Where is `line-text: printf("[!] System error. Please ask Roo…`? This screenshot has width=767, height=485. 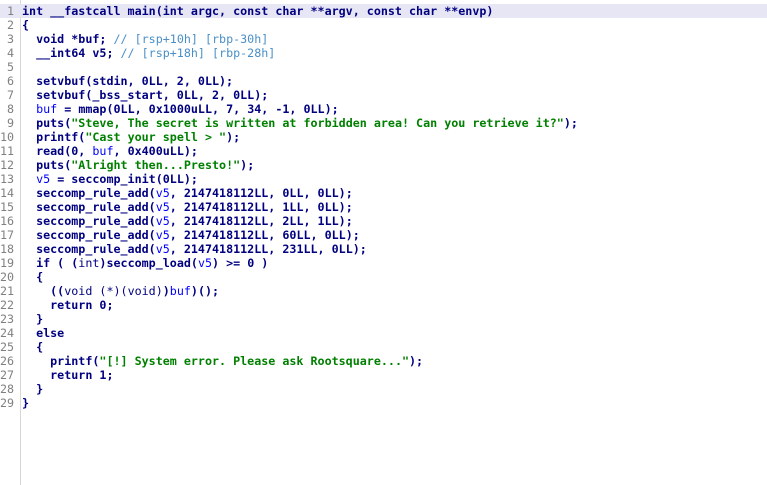
line-text: printf("[!] System error. Please ask Roo… is located at coordinates (222, 361).